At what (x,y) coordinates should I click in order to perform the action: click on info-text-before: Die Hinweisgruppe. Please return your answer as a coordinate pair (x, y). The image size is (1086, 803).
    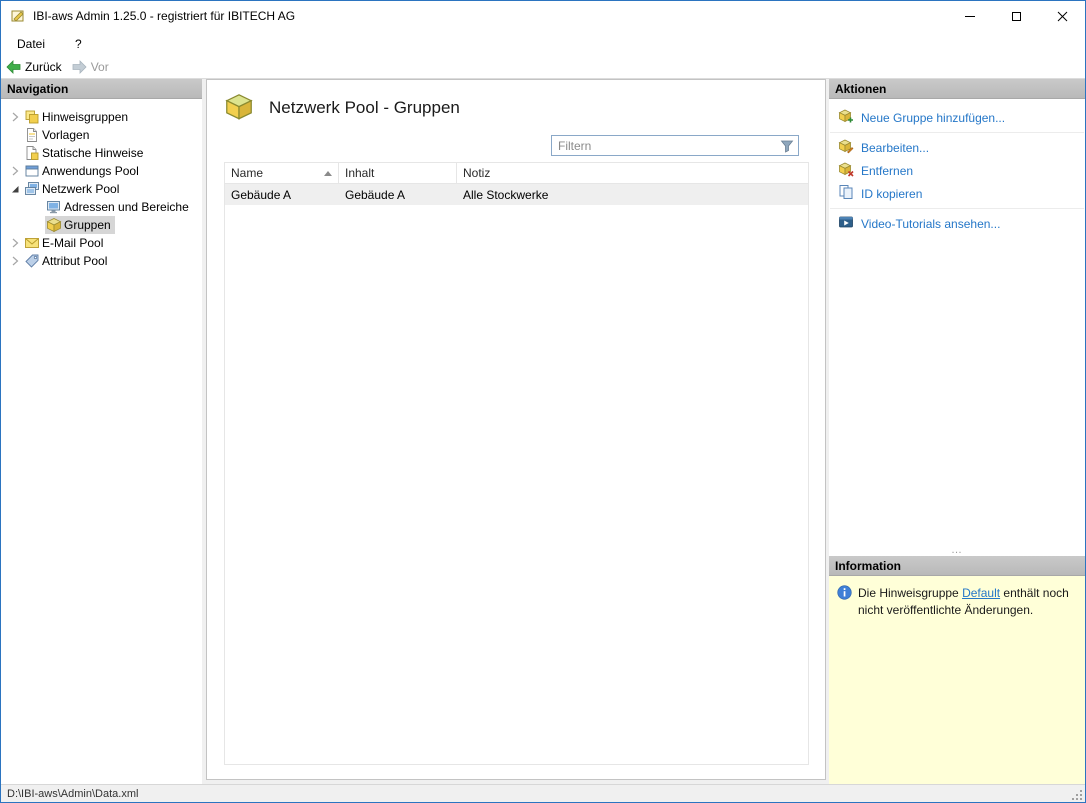
    Looking at the image, I should click on (910, 593).